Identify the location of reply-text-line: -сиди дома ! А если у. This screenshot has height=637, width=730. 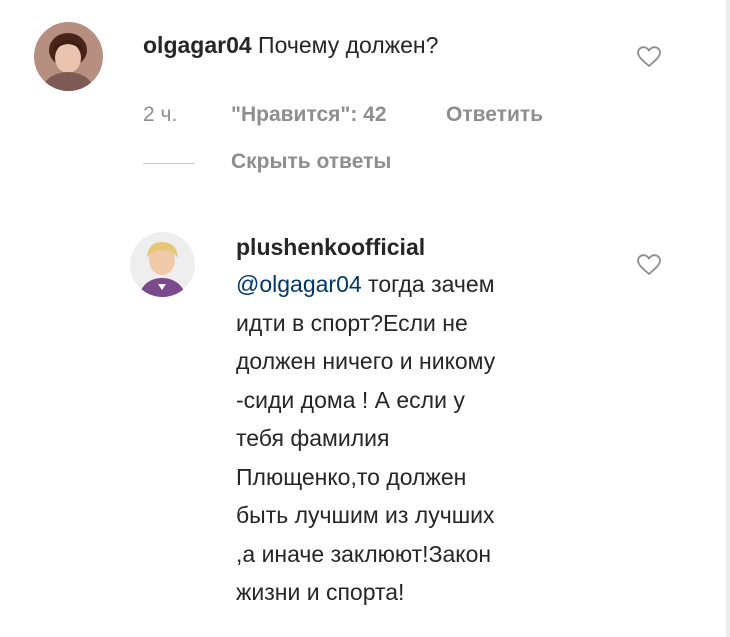
(350, 399).